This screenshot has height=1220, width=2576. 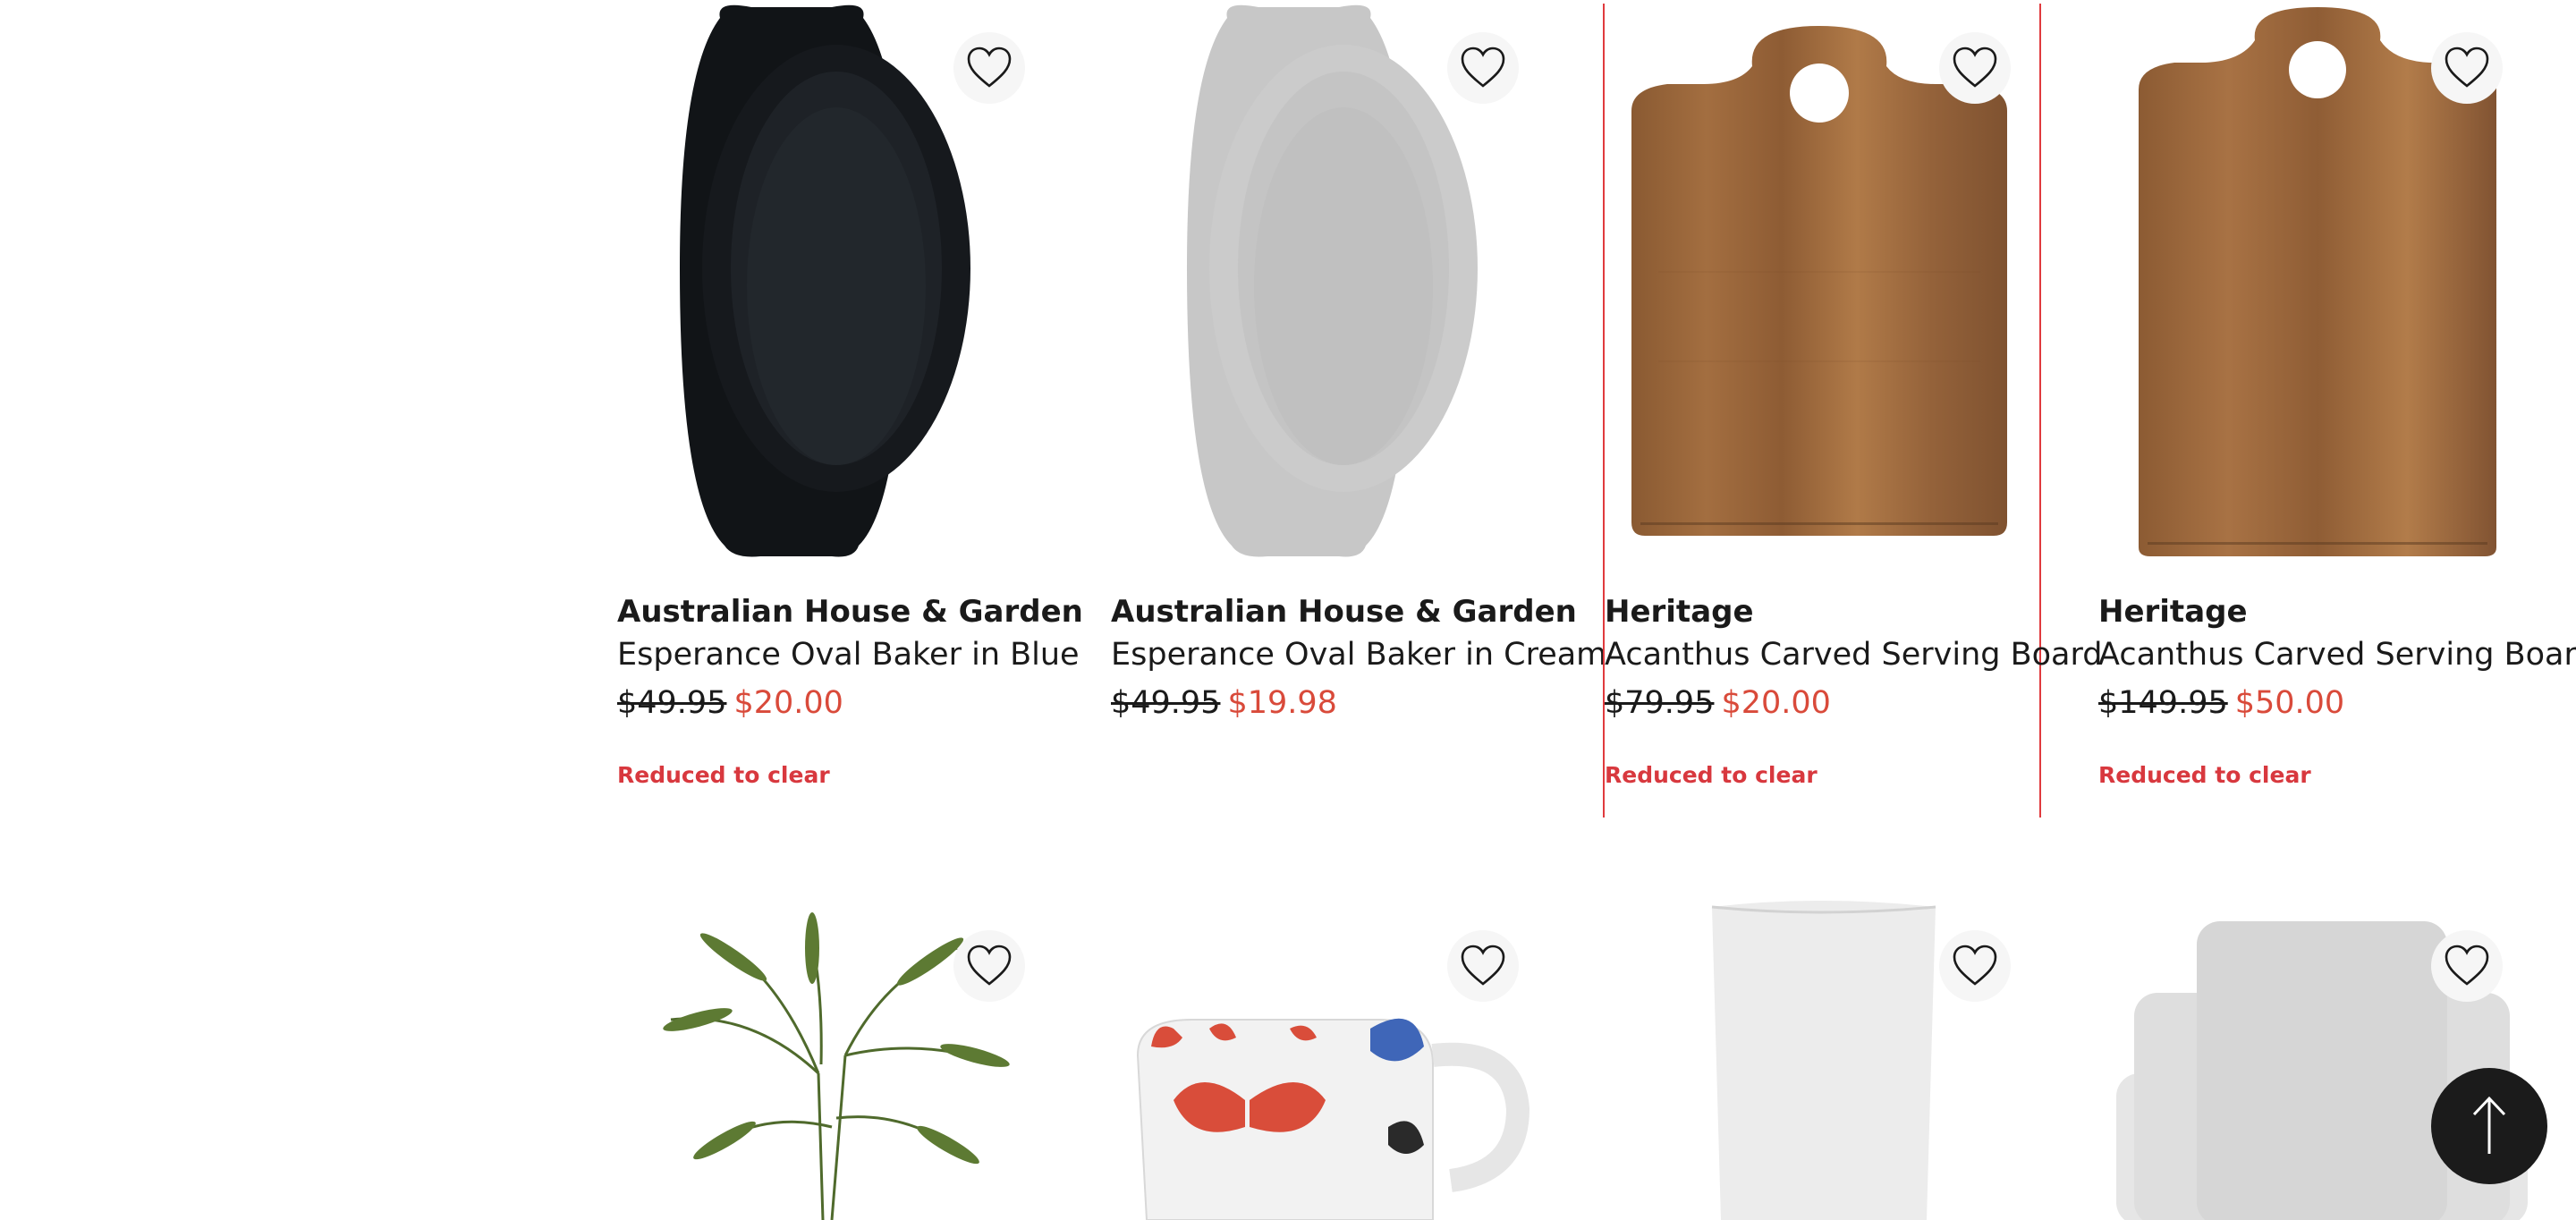 What do you see at coordinates (1282, 703) in the screenshot?
I see `now-price: $19.98` at bounding box center [1282, 703].